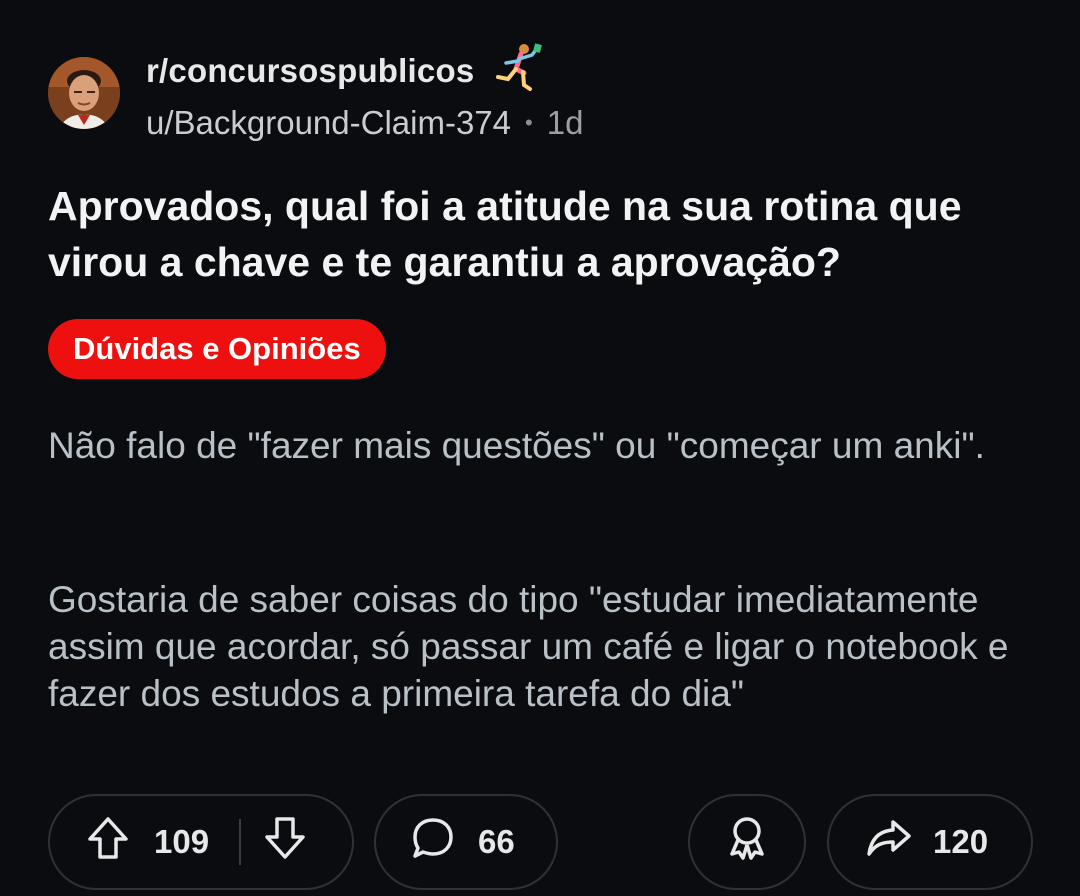 The image size is (1080, 896). I want to click on avatar, so click(84, 93).